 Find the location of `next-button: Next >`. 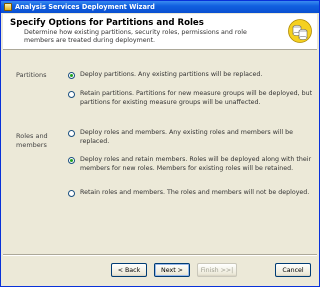

next-button: Next > is located at coordinates (172, 270).